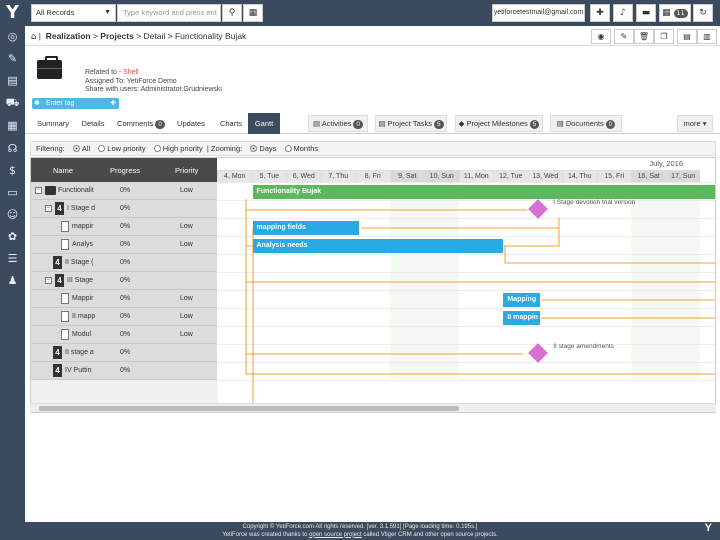 Image resolution: width=720 pixels, height=540 pixels. I want to click on dependency-line, so click(460, 223).